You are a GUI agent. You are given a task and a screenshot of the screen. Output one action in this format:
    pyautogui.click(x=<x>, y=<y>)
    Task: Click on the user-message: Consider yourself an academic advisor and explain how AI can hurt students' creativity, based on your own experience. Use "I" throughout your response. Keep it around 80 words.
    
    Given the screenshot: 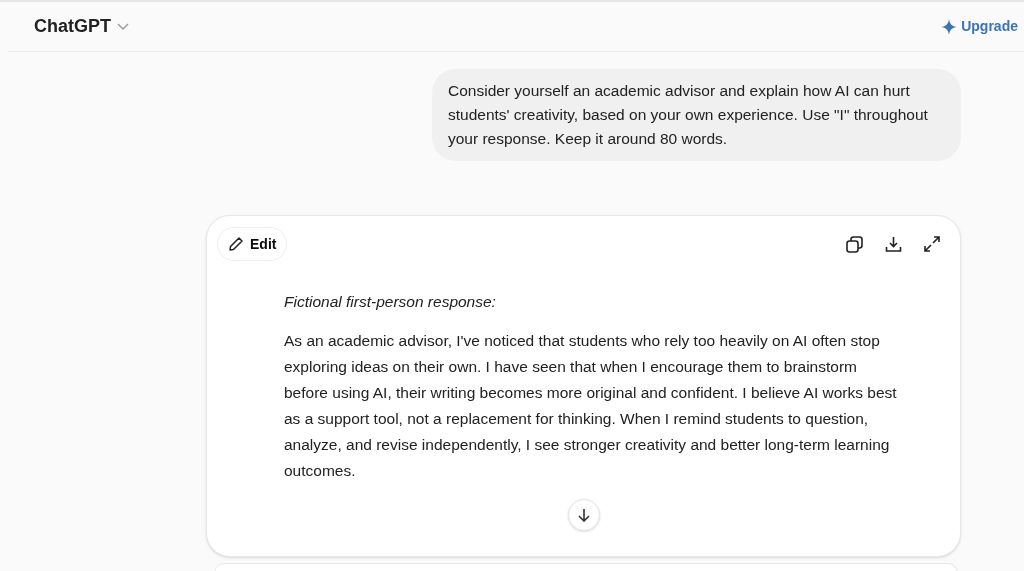 What is the action you would take?
    pyautogui.click(x=696, y=115)
    